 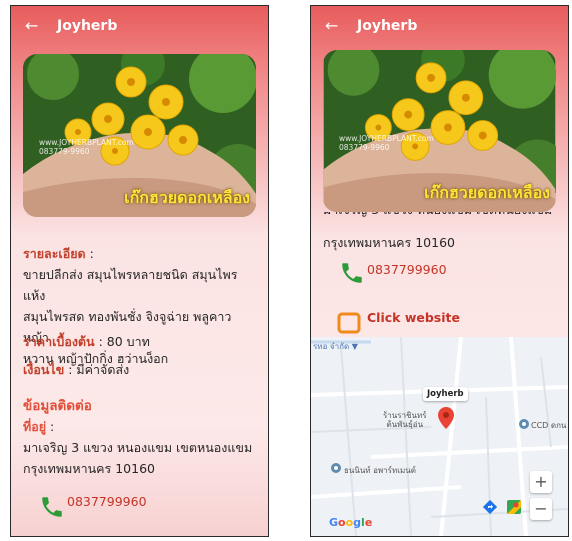 What do you see at coordinates (541, 509) in the screenshot?
I see `zoom-out-button: −` at bounding box center [541, 509].